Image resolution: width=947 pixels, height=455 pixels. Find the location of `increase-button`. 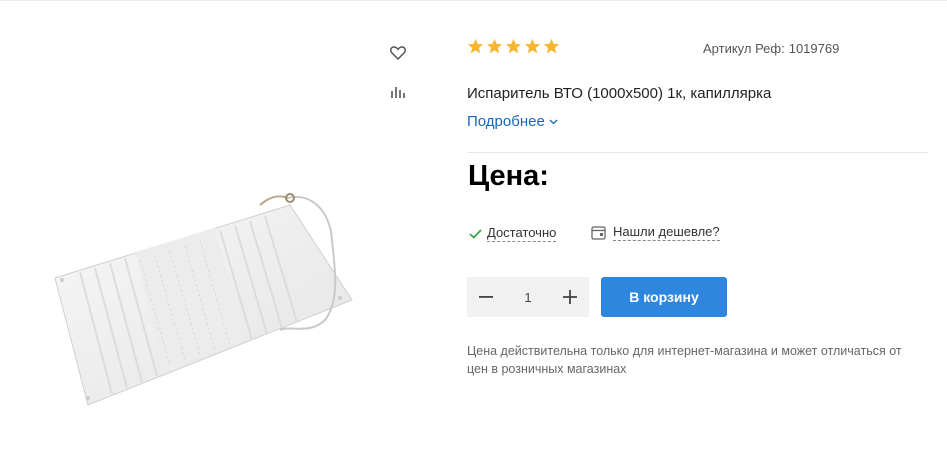

increase-button is located at coordinates (570, 297).